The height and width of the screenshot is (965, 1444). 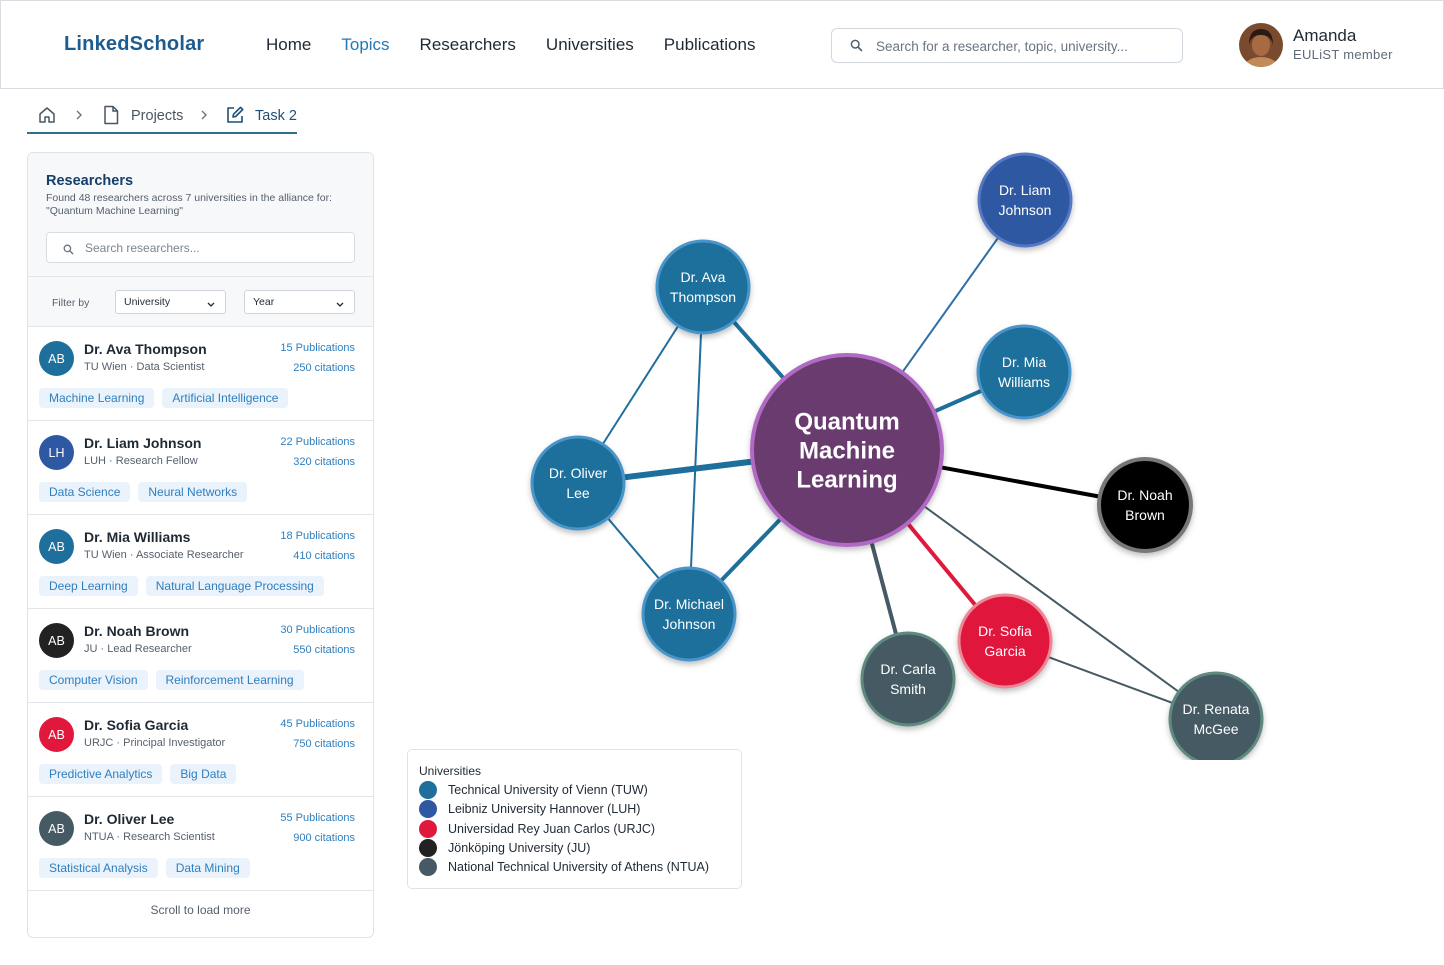 What do you see at coordinates (98, 868) in the screenshot?
I see `topic-tag: Statistical Analysis` at bounding box center [98, 868].